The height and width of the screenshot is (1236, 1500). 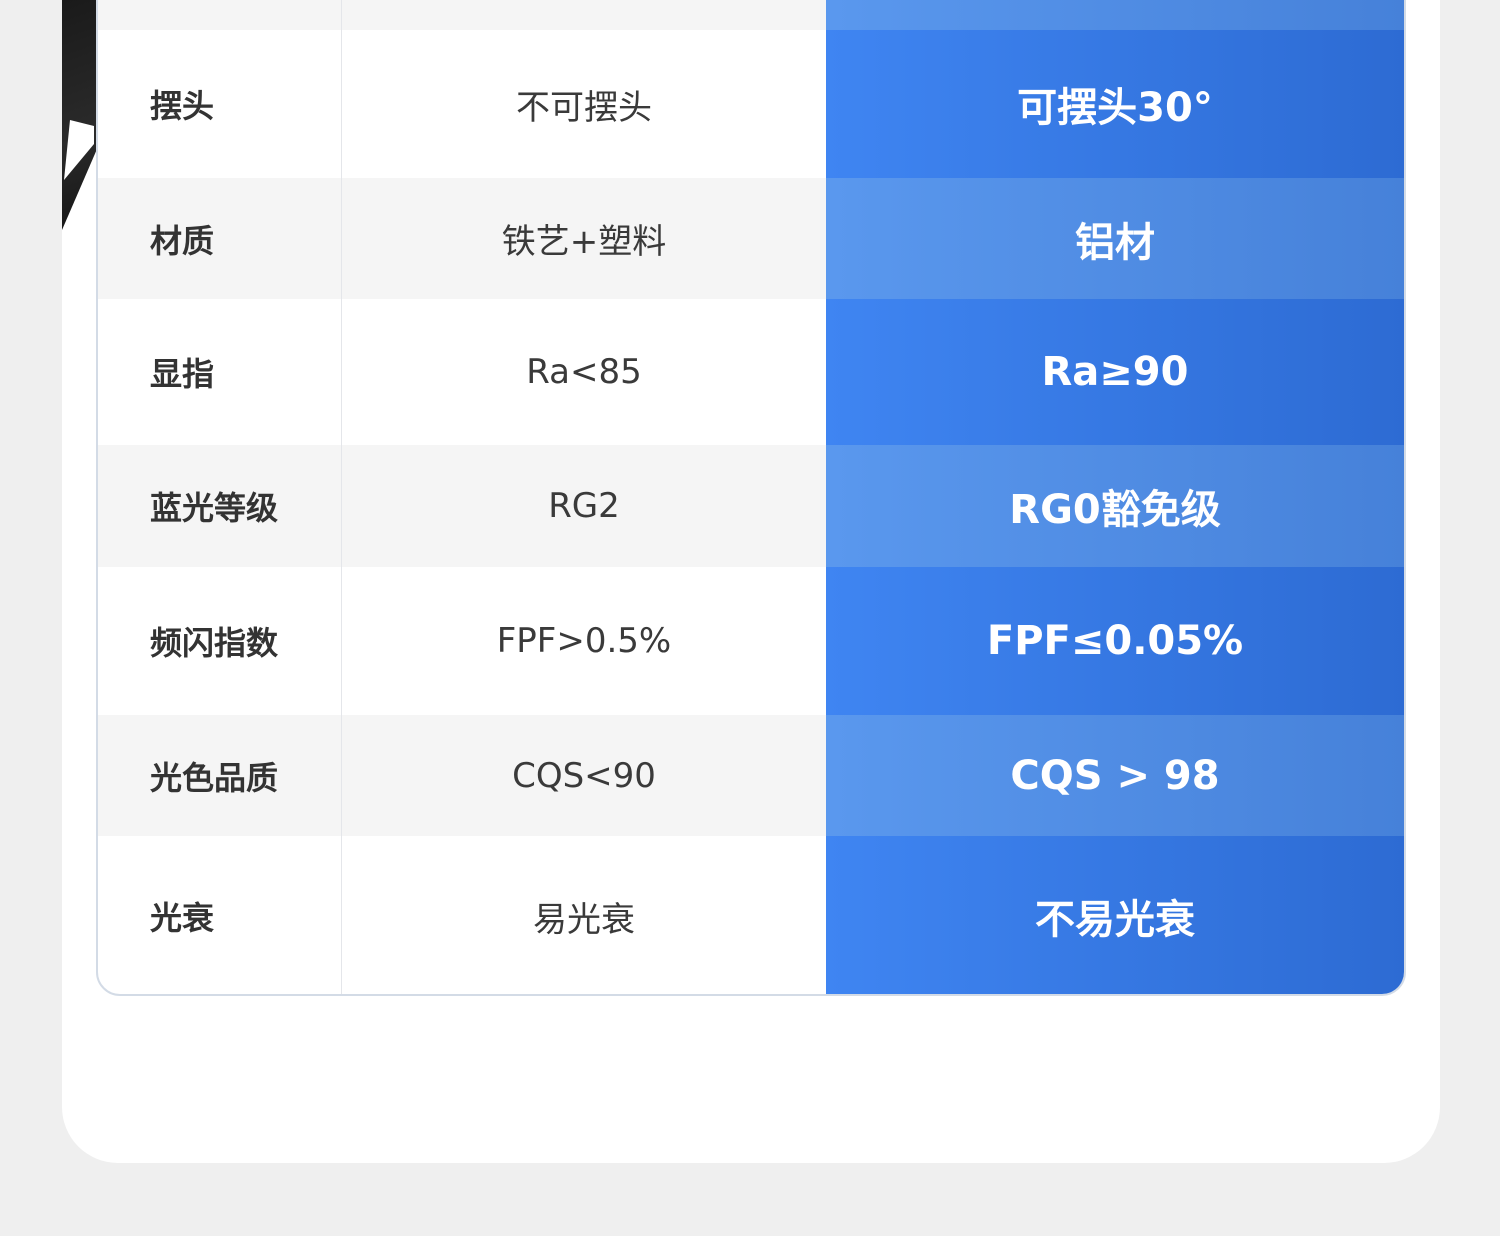 What do you see at coordinates (584, 15) in the screenshot?
I see `old-value` at bounding box center [584, 15].